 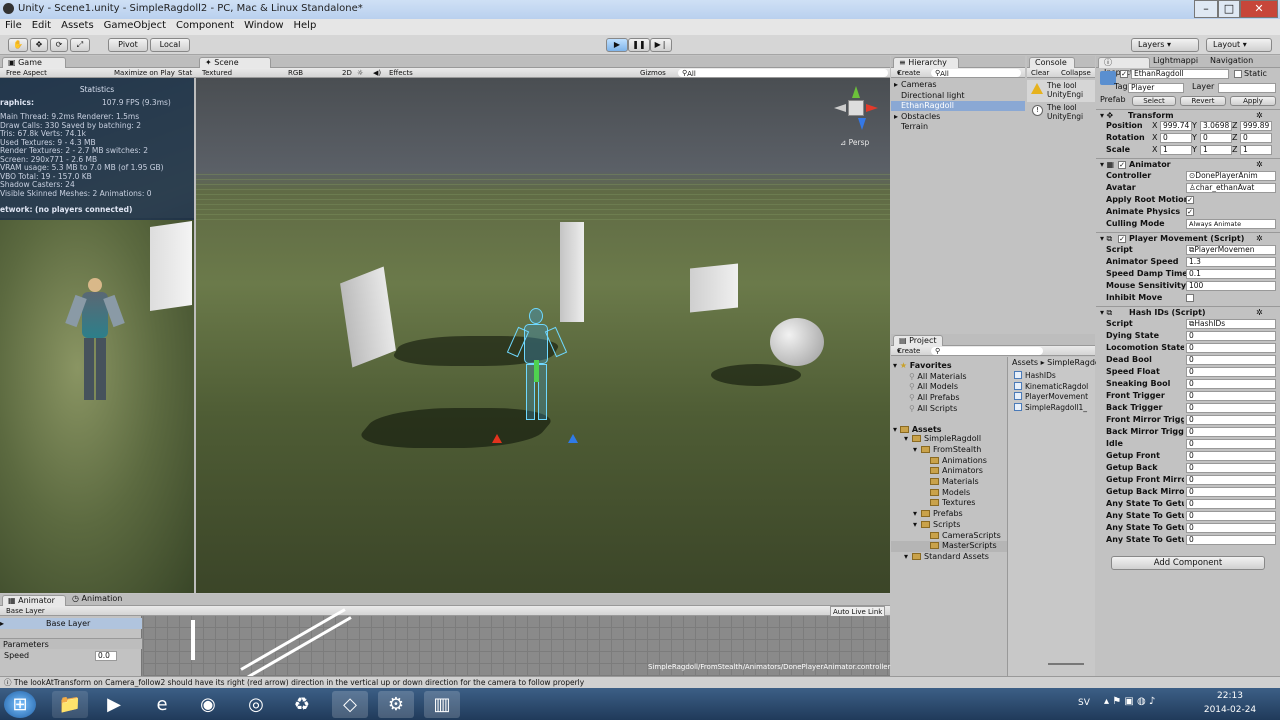 I want to click on move-tool-icon: ✥, so click(x=39, y=45).